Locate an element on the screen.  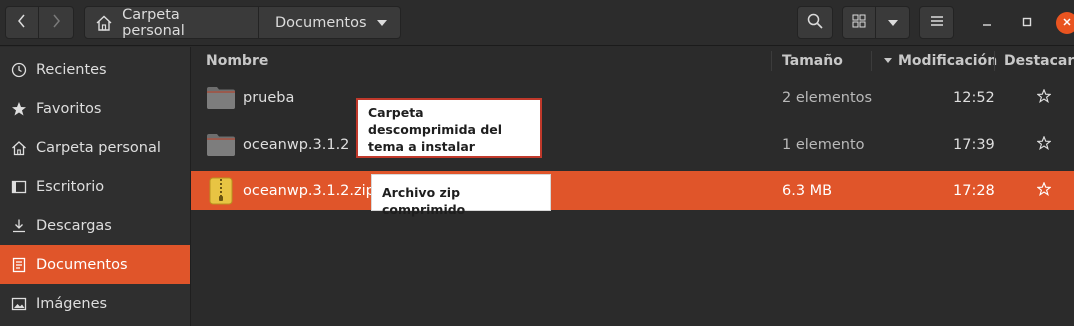
breadcrumb-home: Carpeta personal is located at coordinates (171, 22).